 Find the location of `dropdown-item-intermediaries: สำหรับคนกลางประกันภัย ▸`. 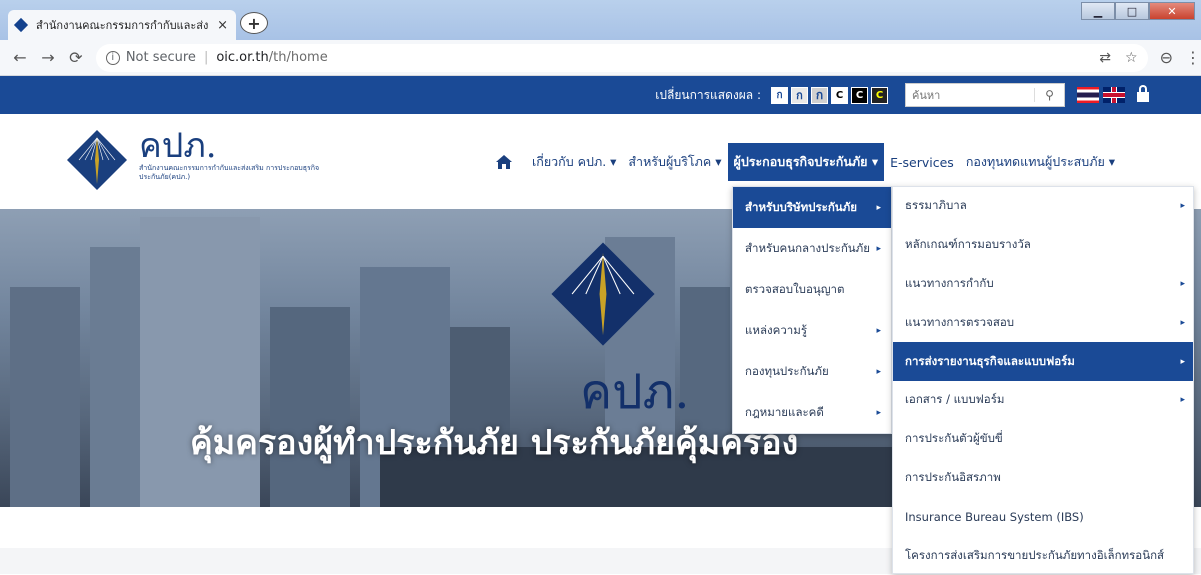

dropdown-item-intermediaries: สำหรับคนกลางประกันภัย ▸ is located at coordinates (812, 248).